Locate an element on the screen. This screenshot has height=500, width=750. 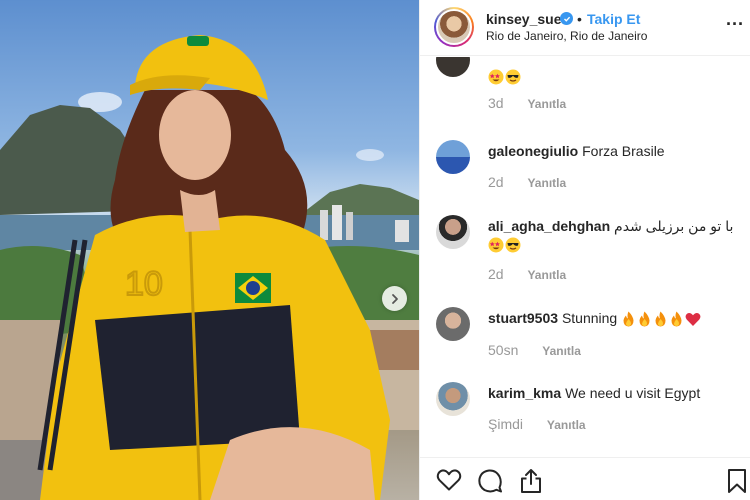
comment-text: Stunning is located at coordinates (589, 318).